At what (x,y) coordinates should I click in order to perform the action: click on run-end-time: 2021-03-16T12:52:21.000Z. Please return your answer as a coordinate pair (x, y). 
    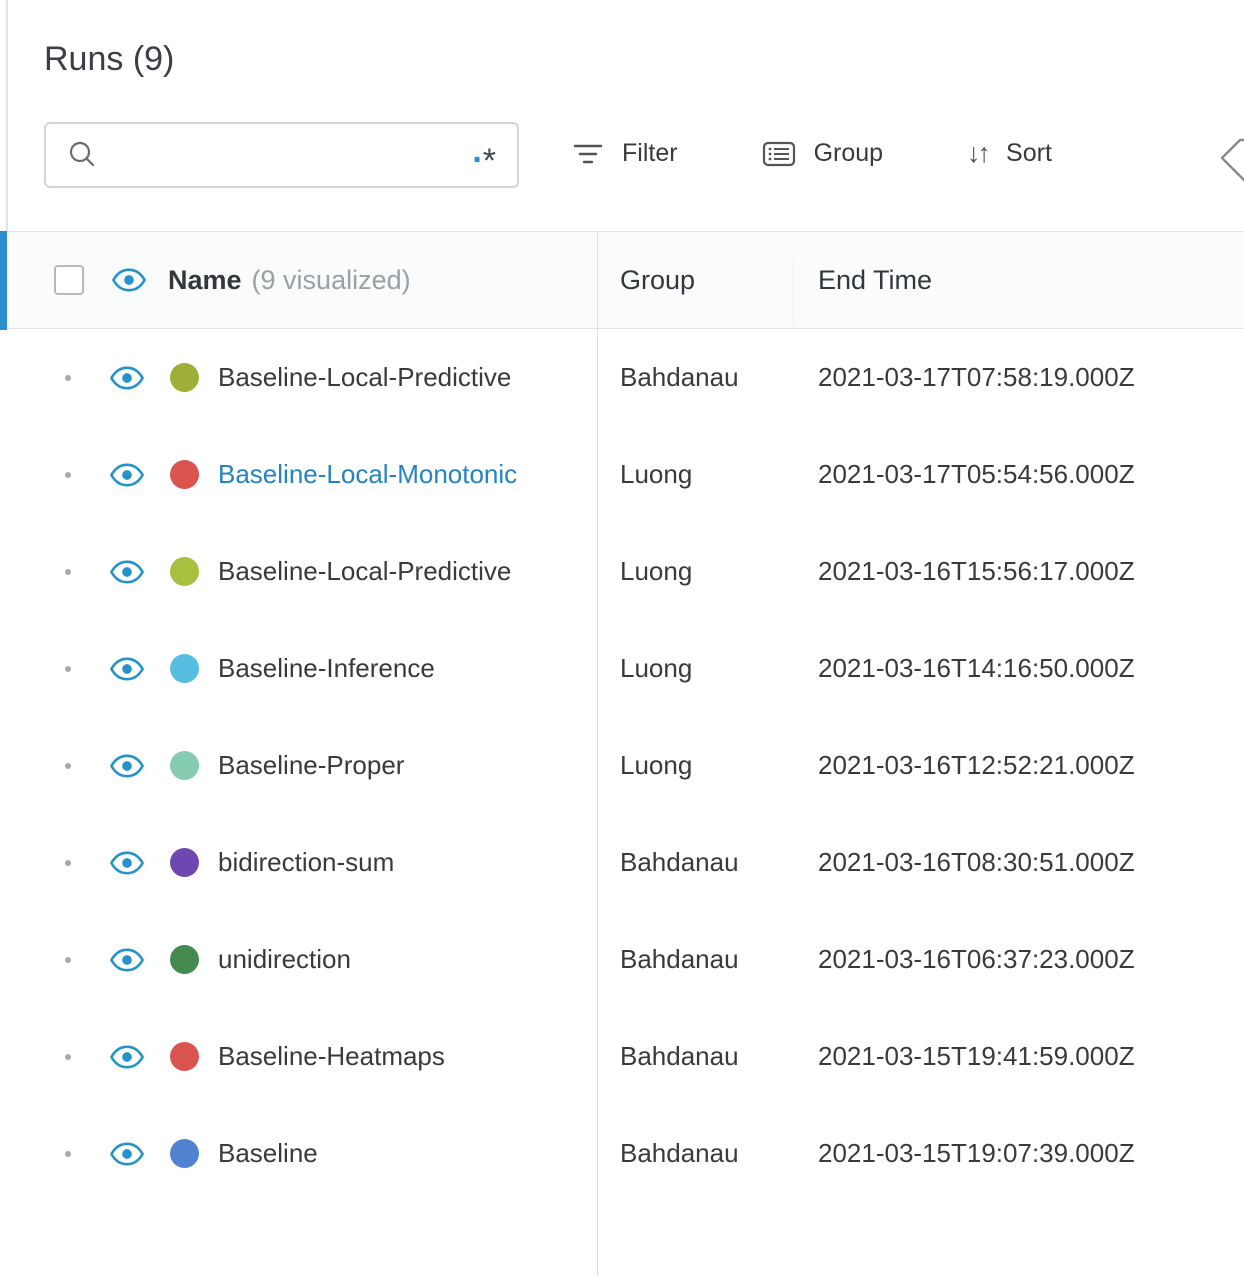
    Looking at the image, I should click on (976, 765).